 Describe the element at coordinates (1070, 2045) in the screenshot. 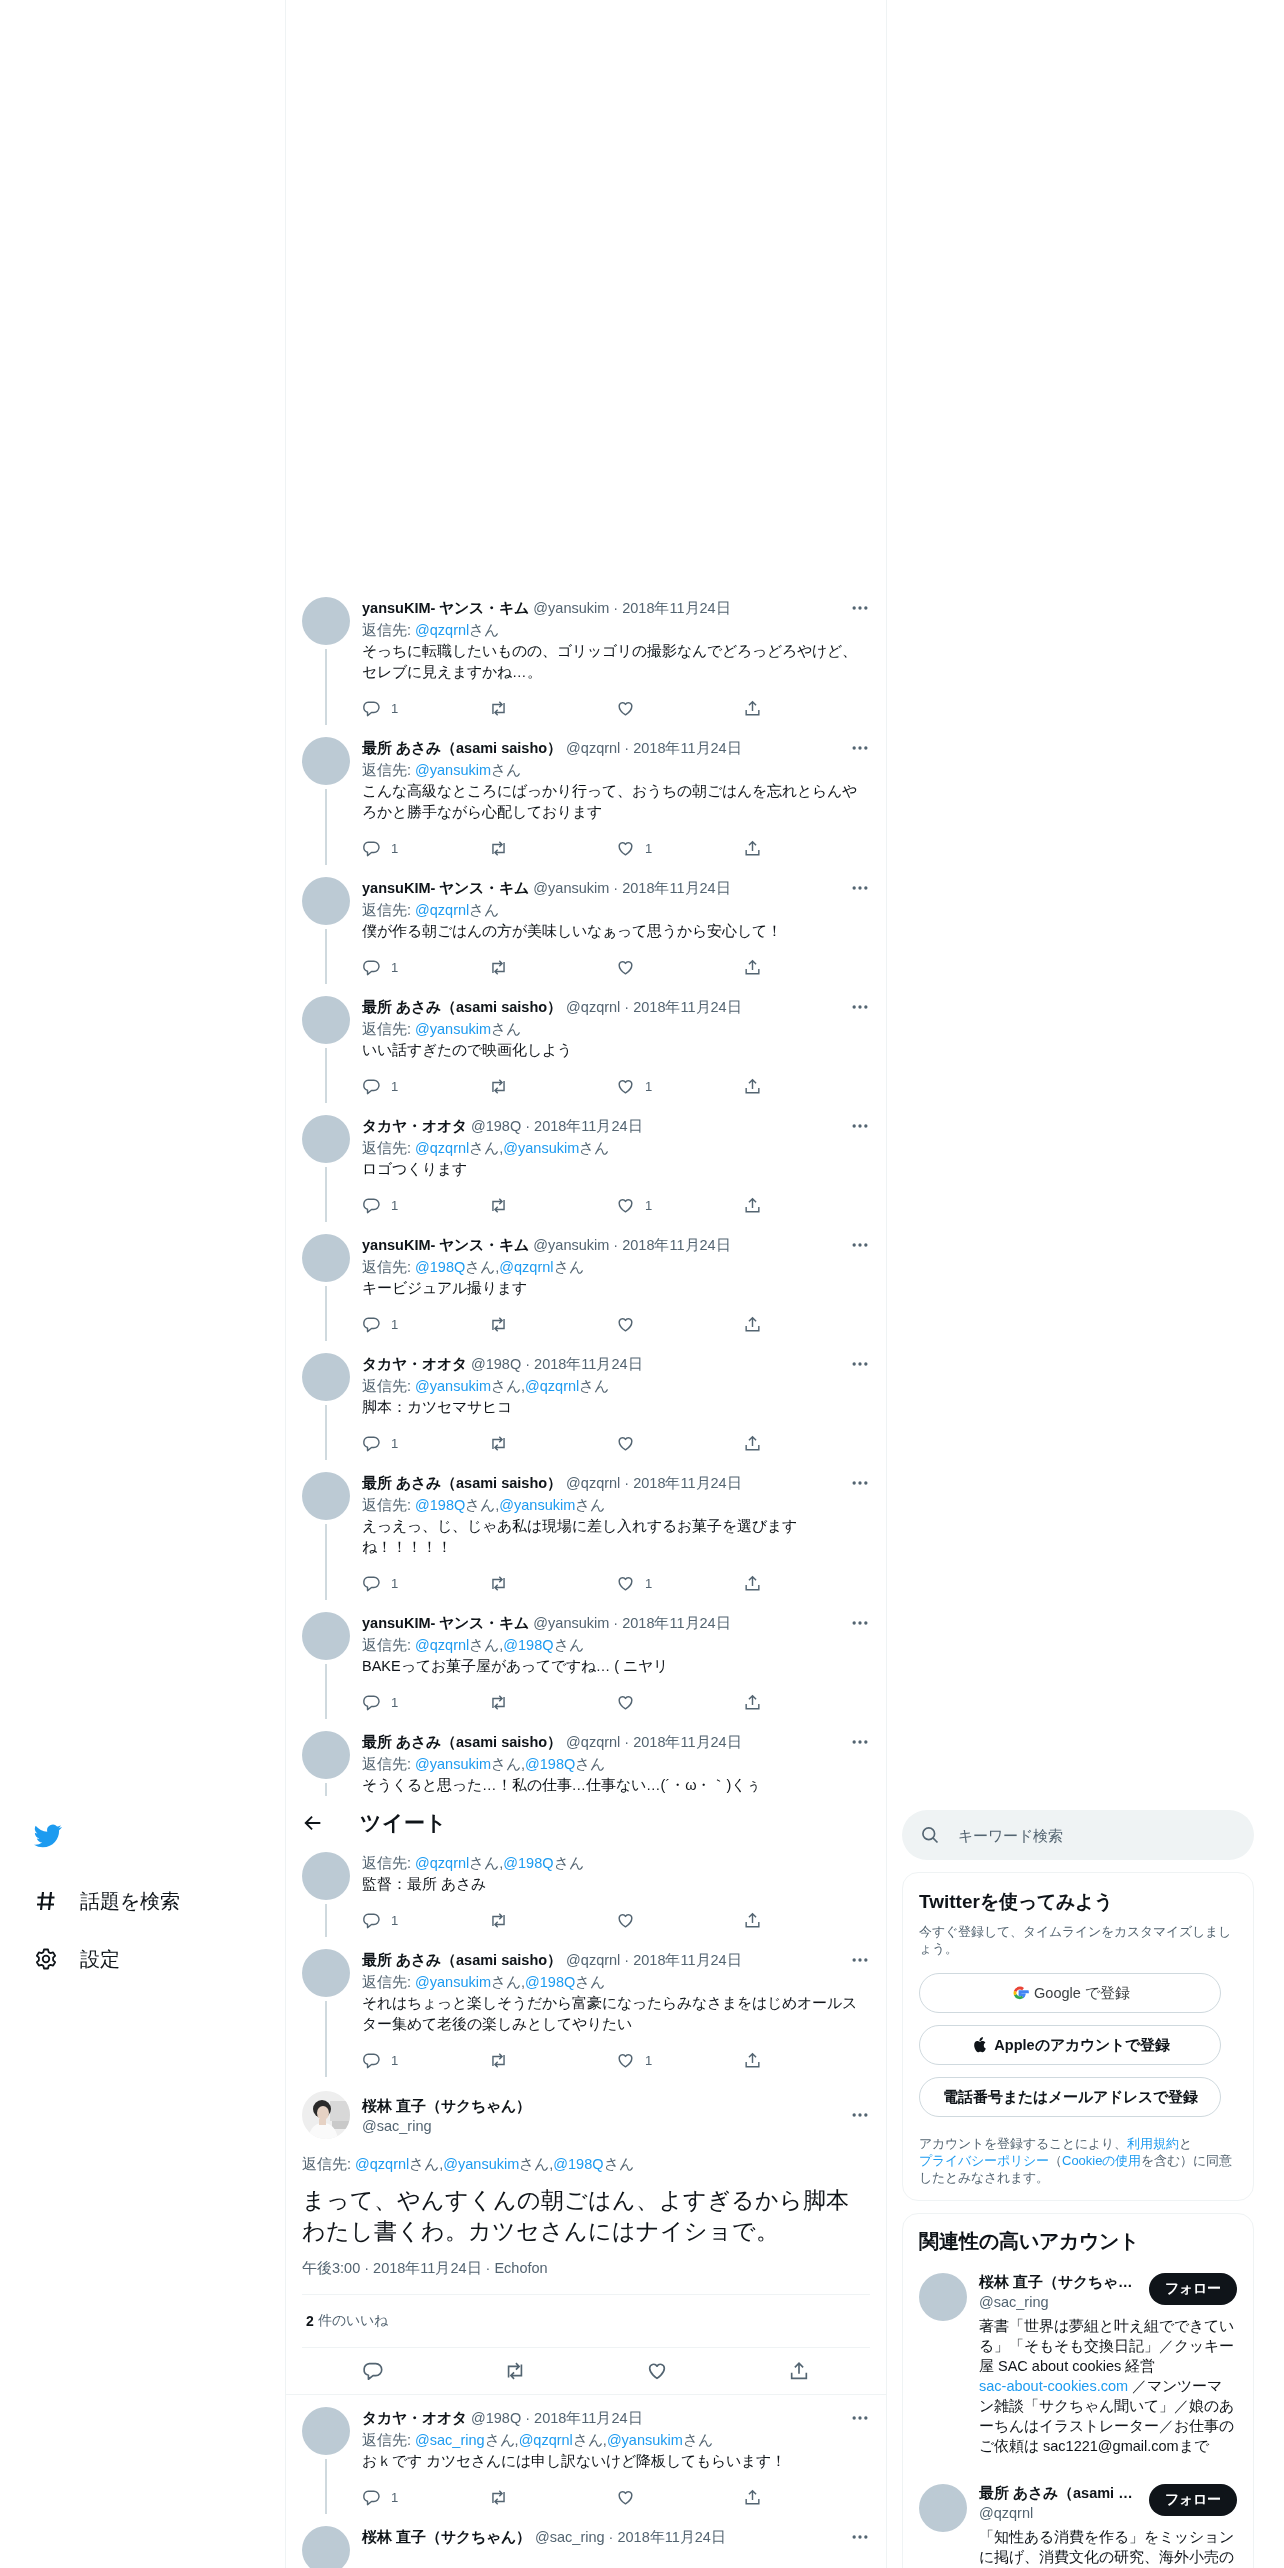

I see `signup-button: Appleのアカウントで登録` at that location.